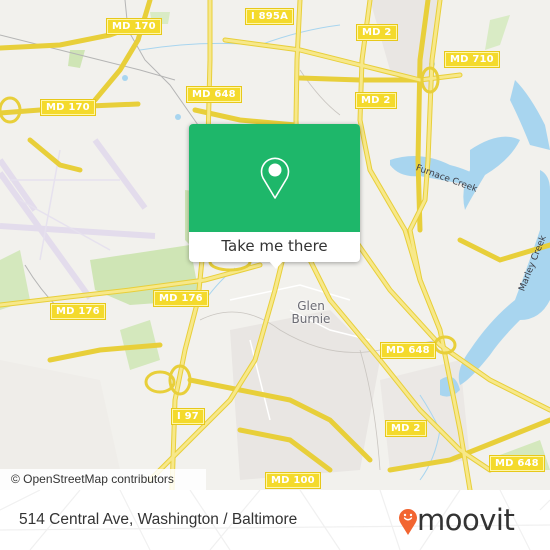  I want to click on popup-header, so click(274, 178).